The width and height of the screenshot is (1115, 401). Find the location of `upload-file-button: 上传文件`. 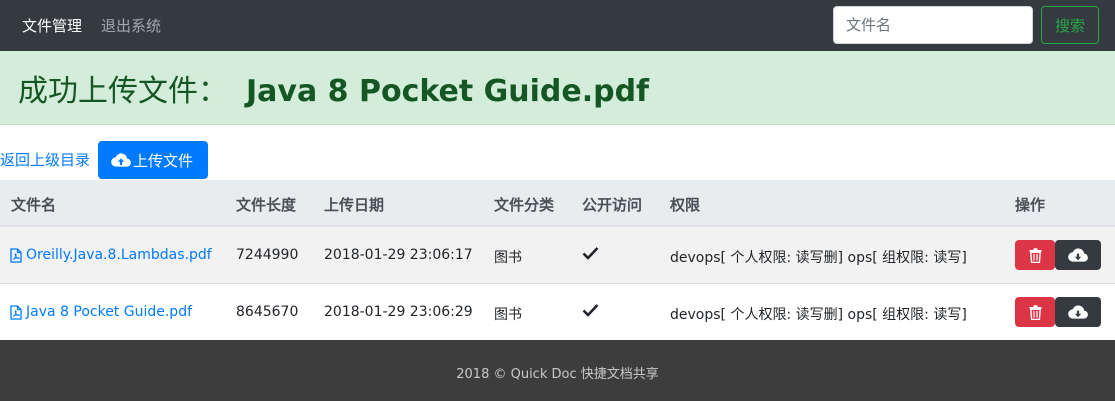

upload-file-button: 上传文件 is located at coordinates (153, 160).